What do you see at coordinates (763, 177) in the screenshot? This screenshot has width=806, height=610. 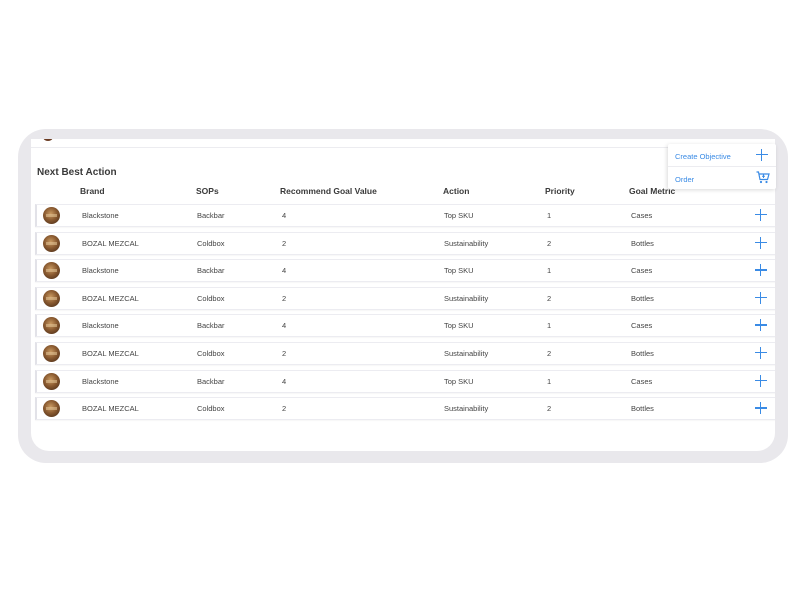 I see `cart-icon` at bounding box center [763, 177].